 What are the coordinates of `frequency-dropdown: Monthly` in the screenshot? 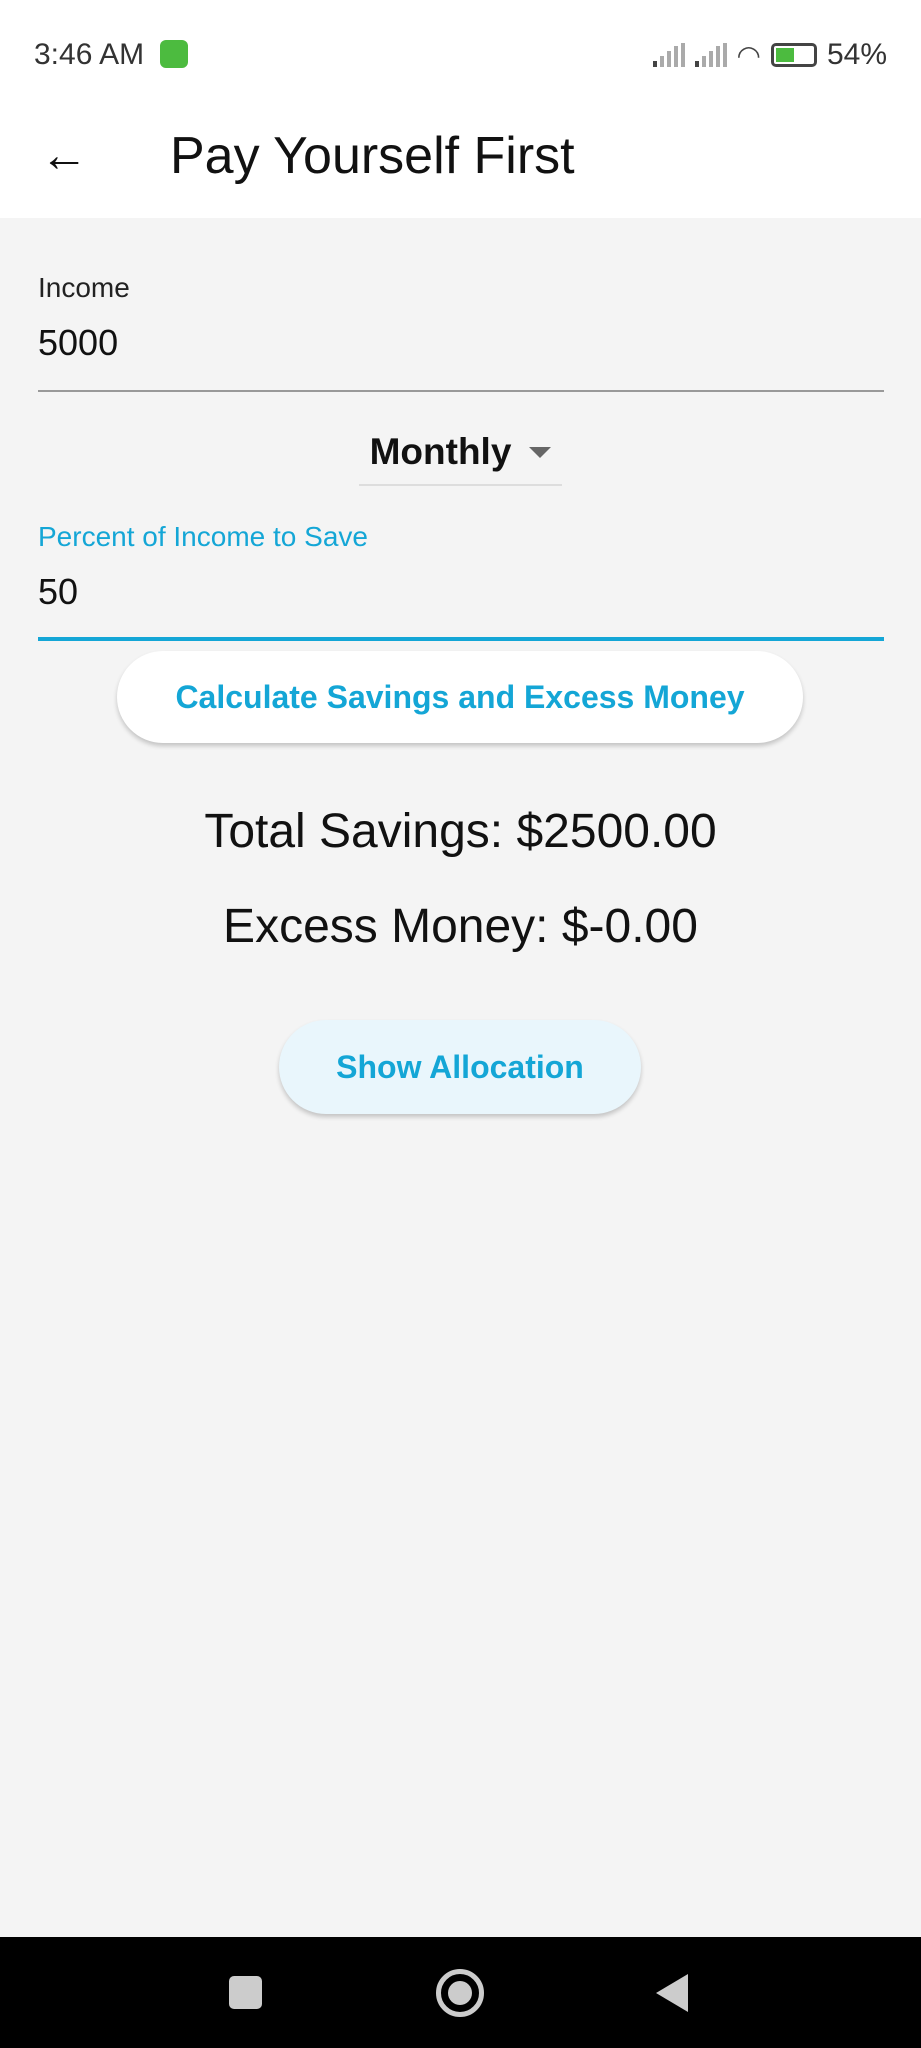 It's located at (460, 453).